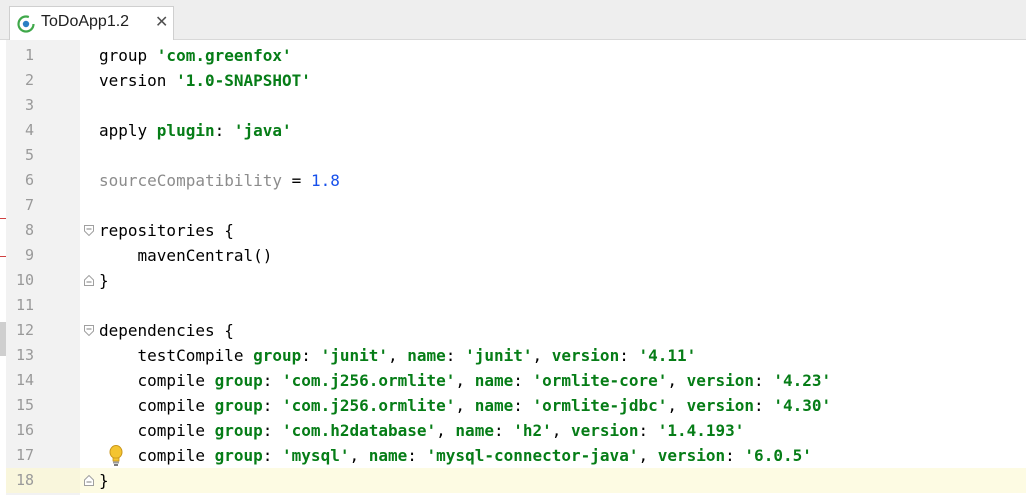 Image resolution: width=1026 pixels, height=495 pixels. What do you see at coordinates (161, 21) in the screenshot?
I see `close-icon: ✕` at bounding box center [161, 21].